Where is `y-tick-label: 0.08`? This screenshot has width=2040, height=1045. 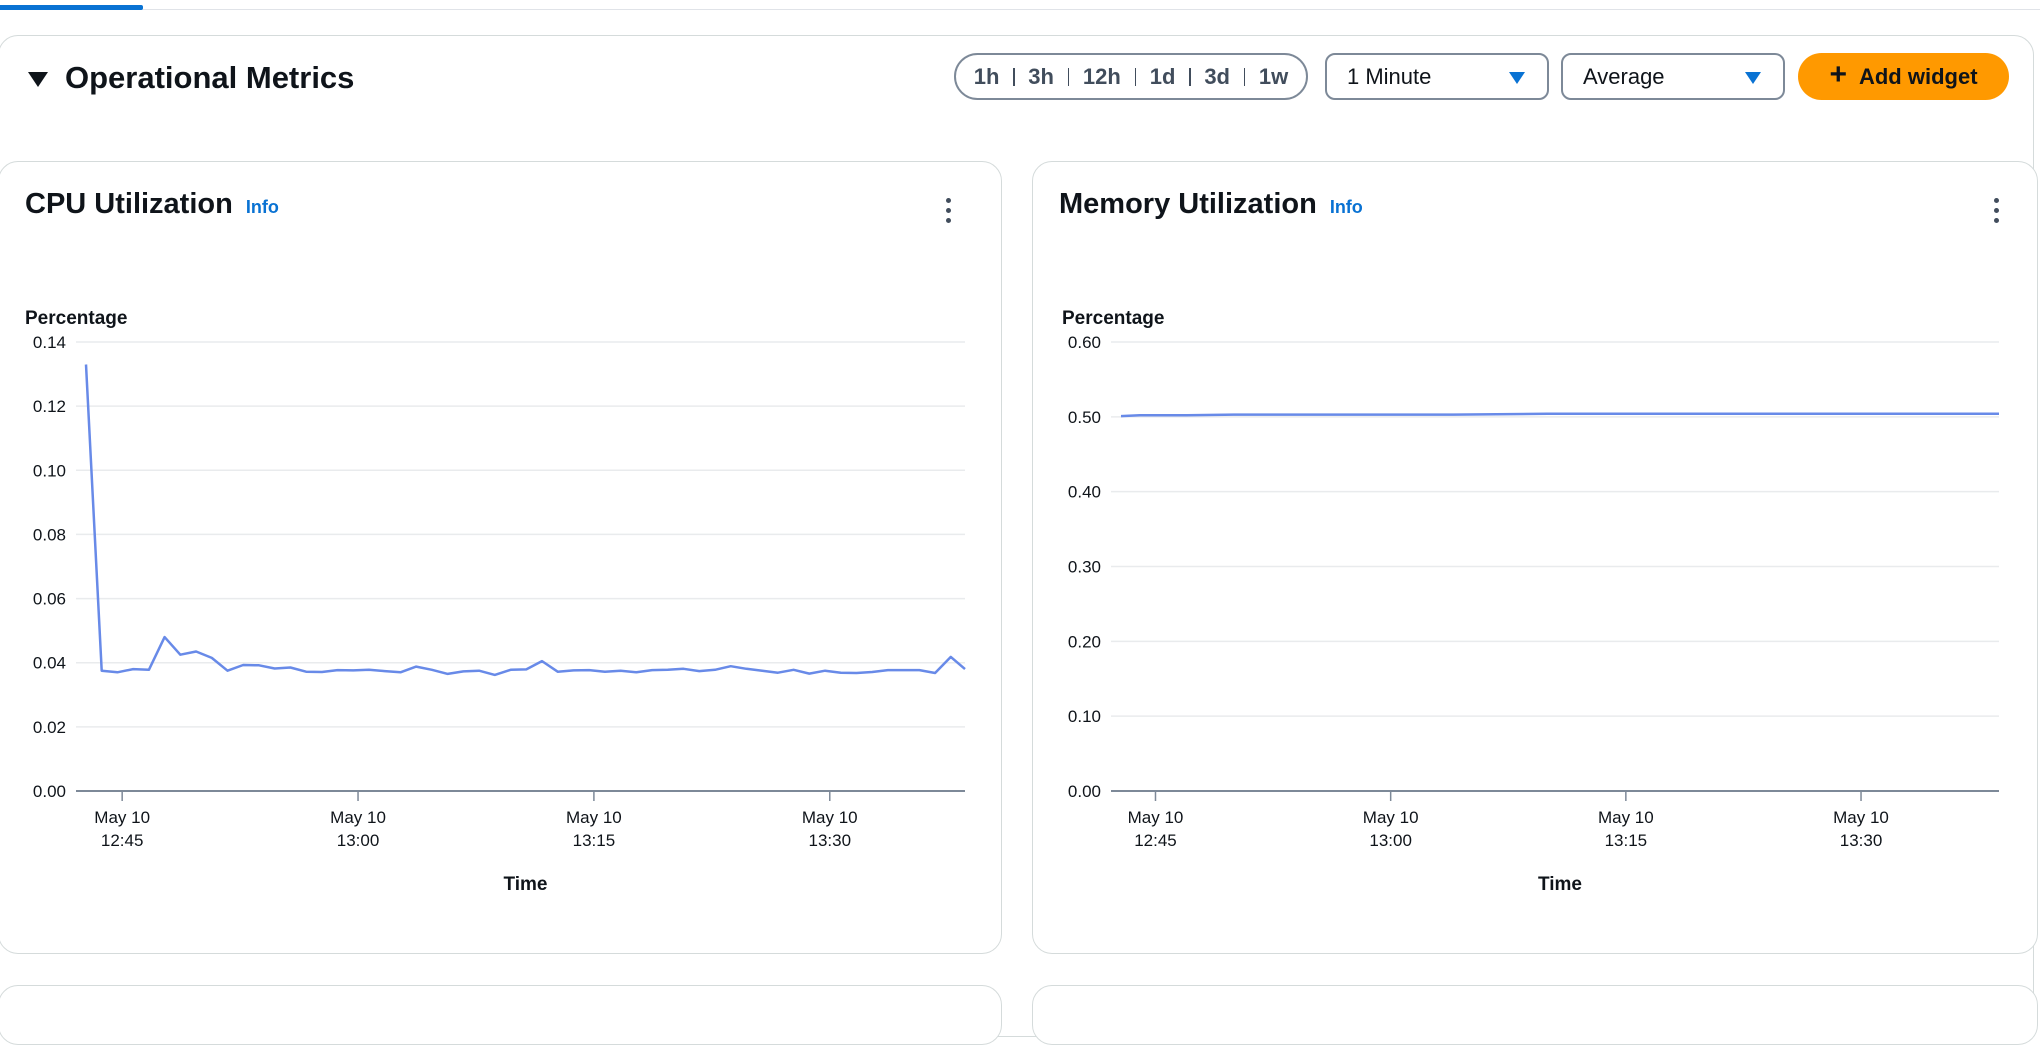 y-tick-label: 0.08 is located at coordinates (49, 534).